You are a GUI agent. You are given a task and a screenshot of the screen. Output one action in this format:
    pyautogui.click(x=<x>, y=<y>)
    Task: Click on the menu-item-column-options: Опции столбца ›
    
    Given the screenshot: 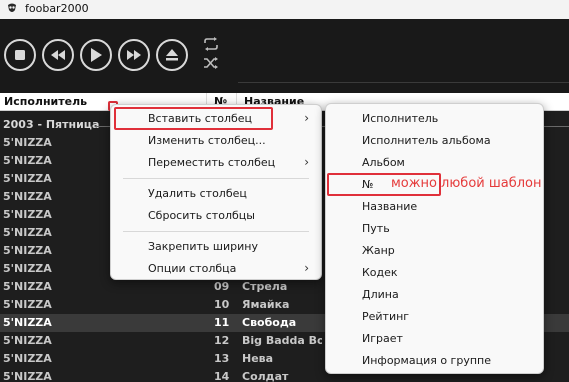 What is the action you would take?
    pyautogui.click(x=216, y=269)
    